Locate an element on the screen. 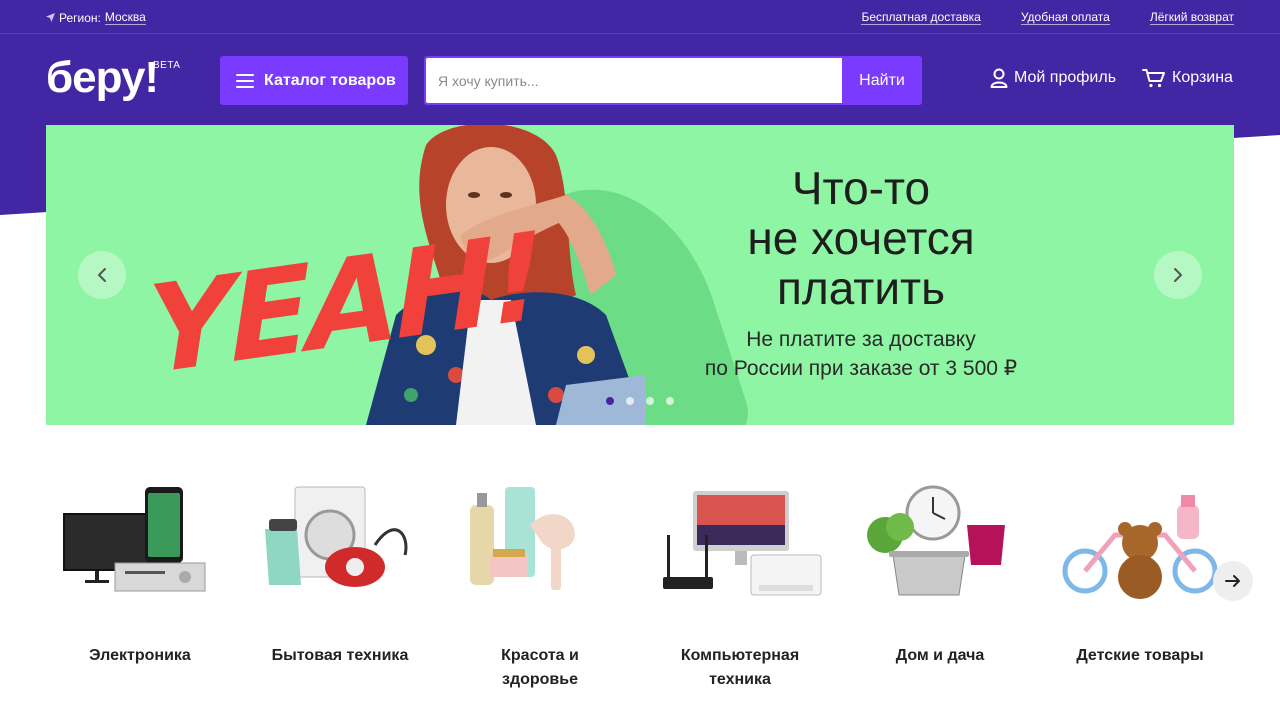  category-beauty: Красота и здоровье is located at coordinates (540, 588).